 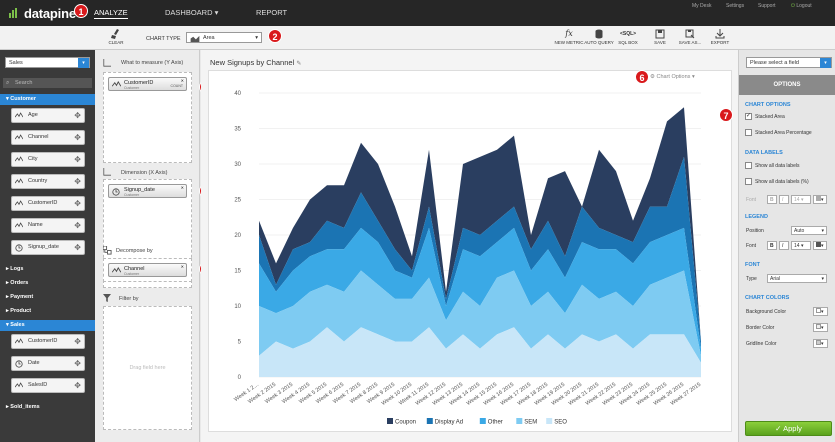 I want to click on legend-label: Coupon, so click(x=405, y=423).